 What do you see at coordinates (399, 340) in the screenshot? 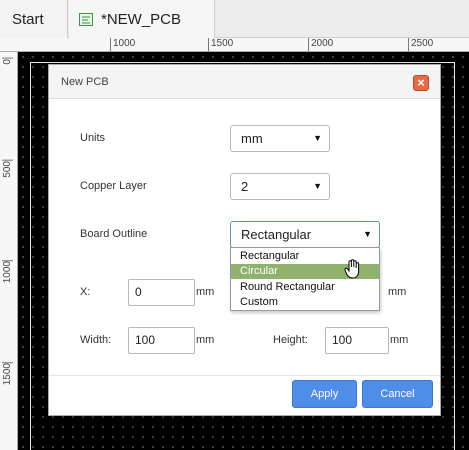
I see `height-unit: mm` at bounding box center [399, 340].